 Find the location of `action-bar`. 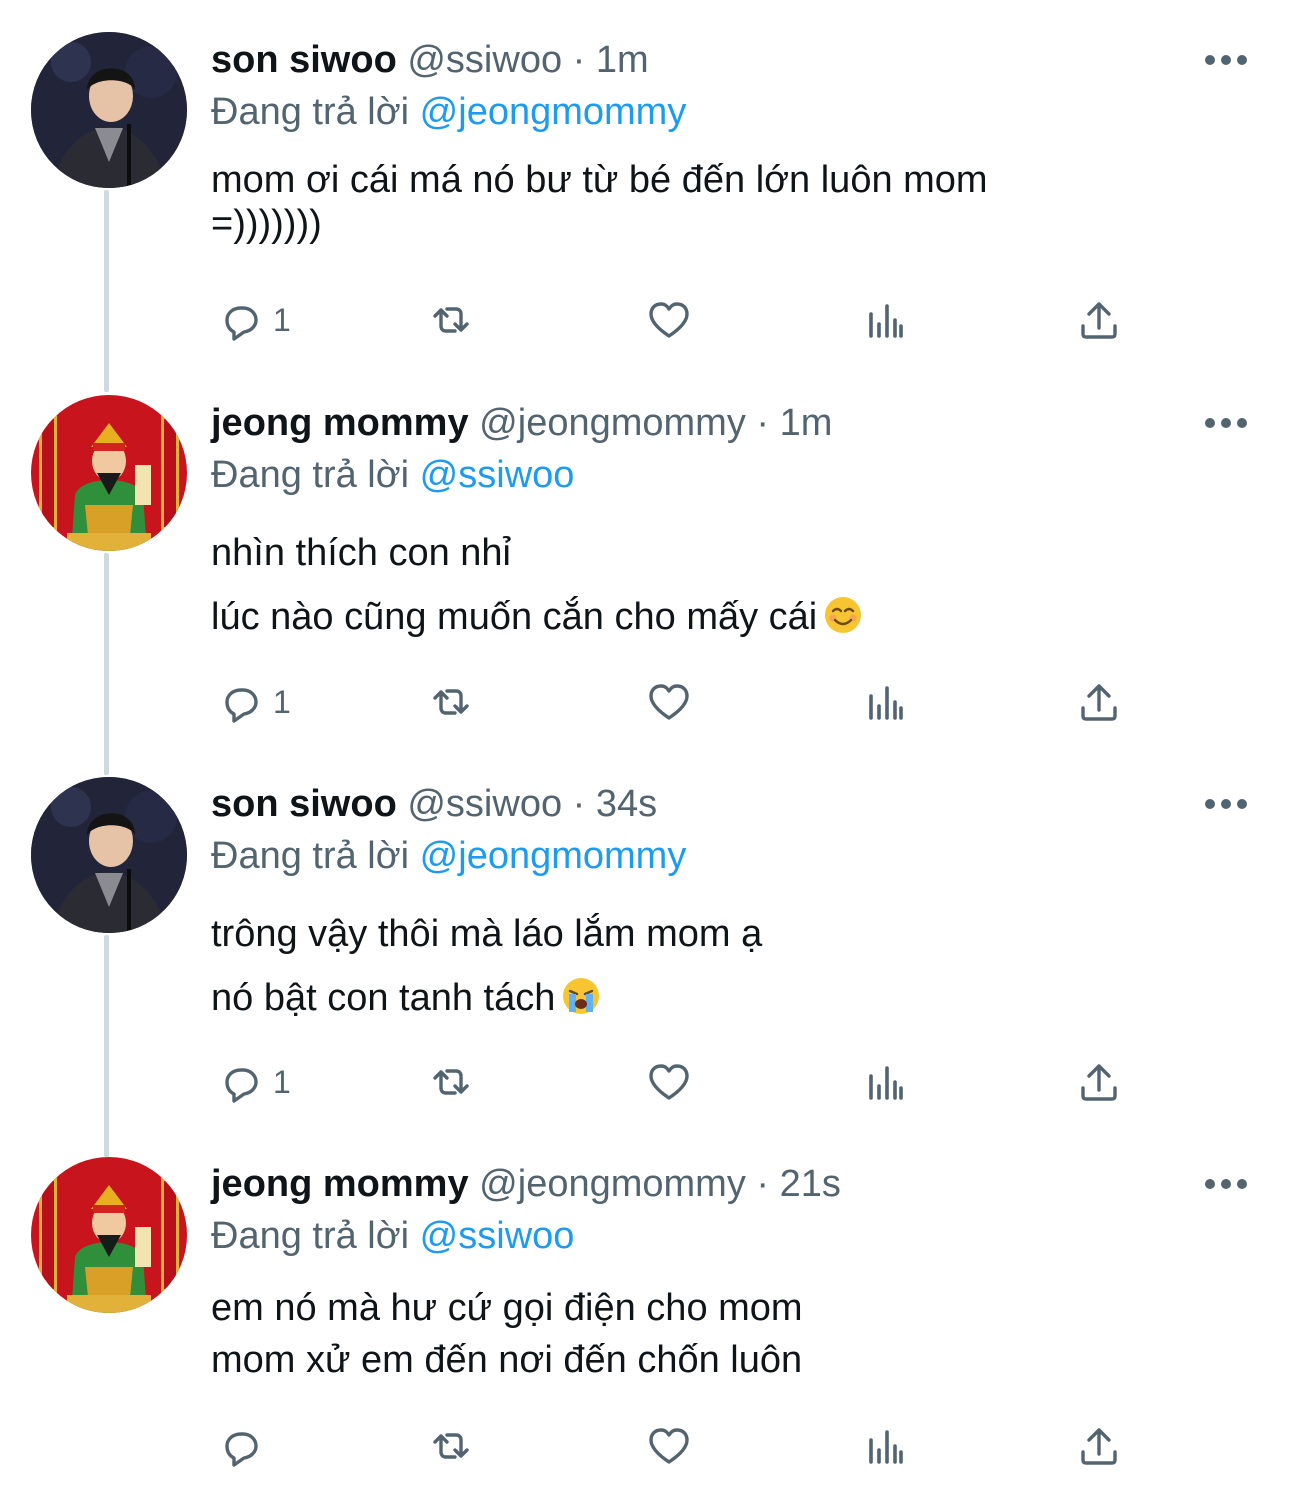

action-bar is located at coordinates (681, 1446).